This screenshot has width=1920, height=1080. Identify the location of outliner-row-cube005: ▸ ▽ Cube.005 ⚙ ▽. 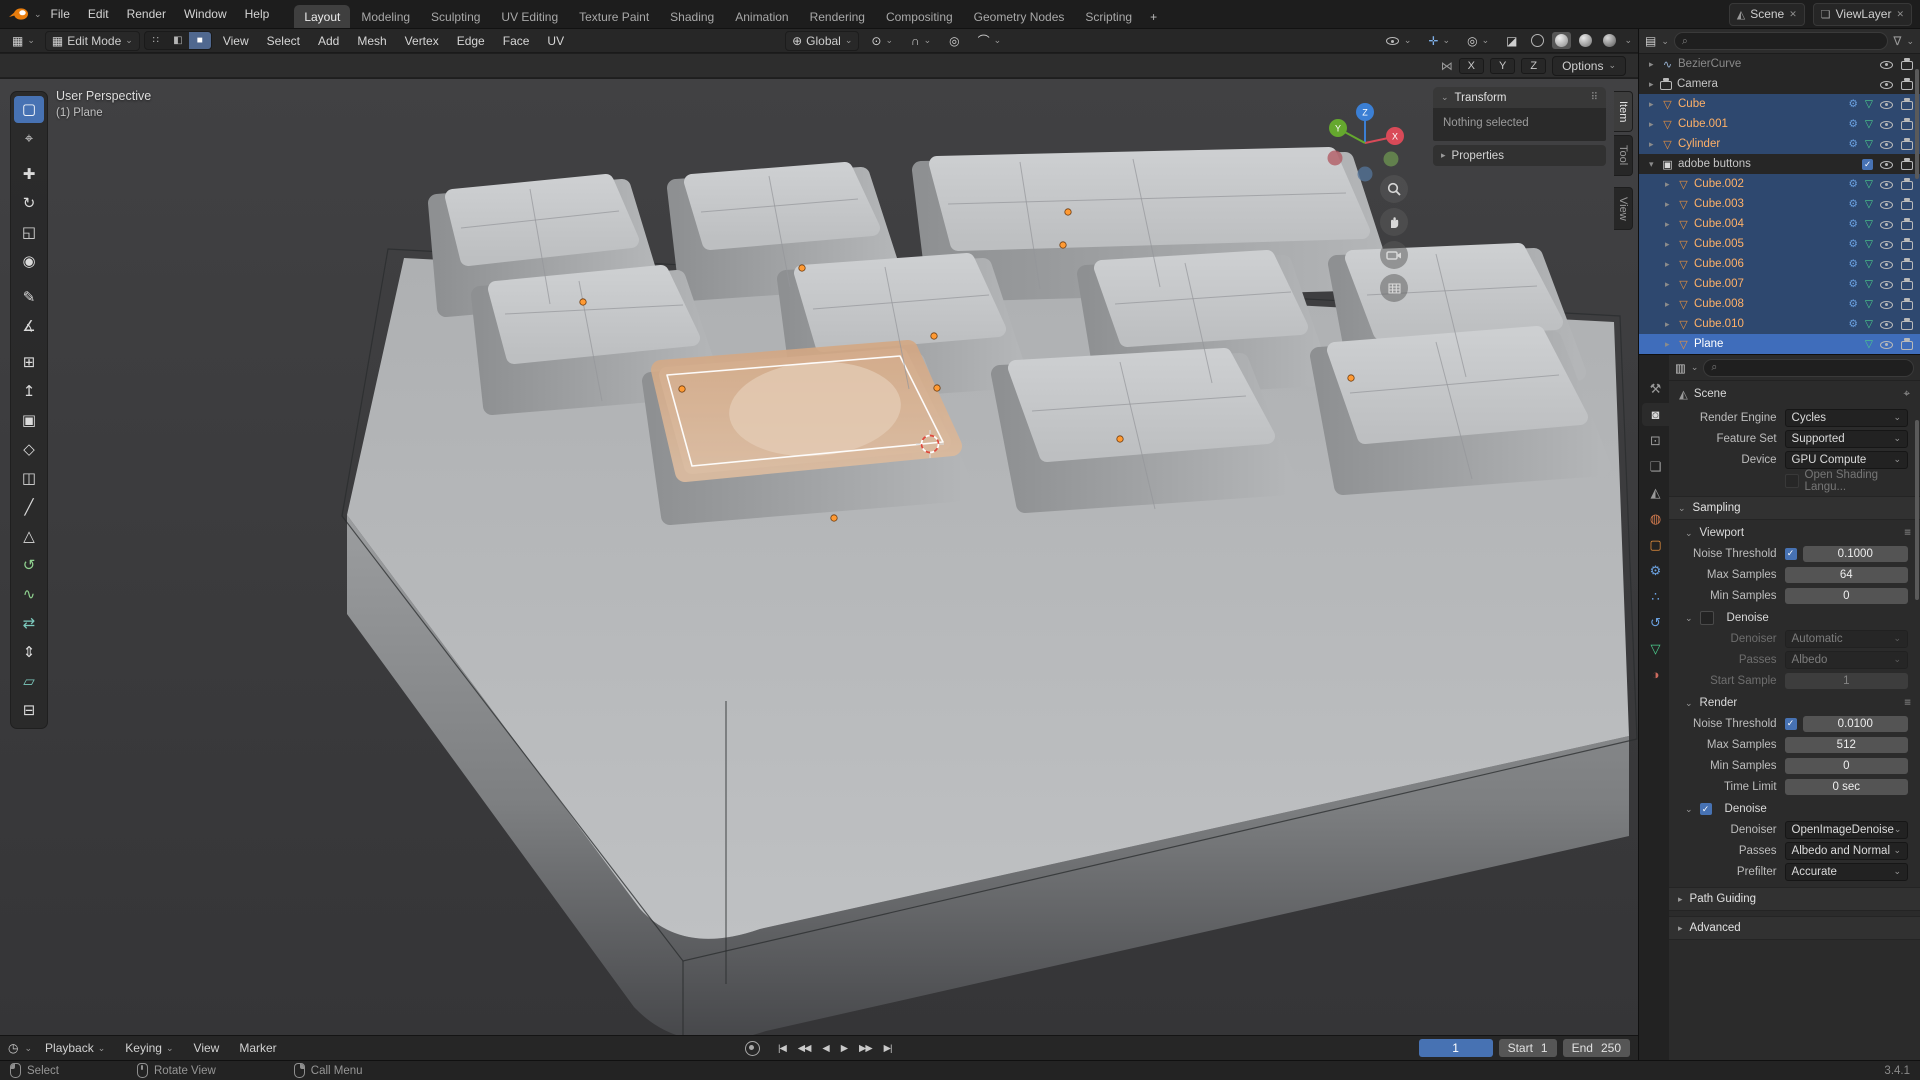
(1779, 244).